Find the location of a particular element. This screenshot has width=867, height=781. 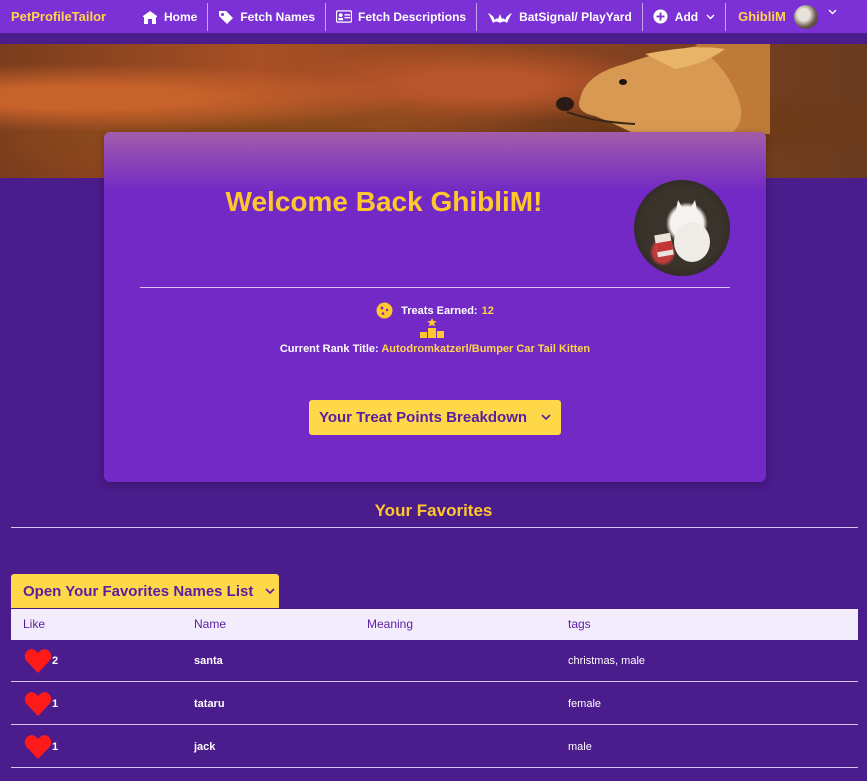

name-cell: jack is located at coordinates (205, 747).